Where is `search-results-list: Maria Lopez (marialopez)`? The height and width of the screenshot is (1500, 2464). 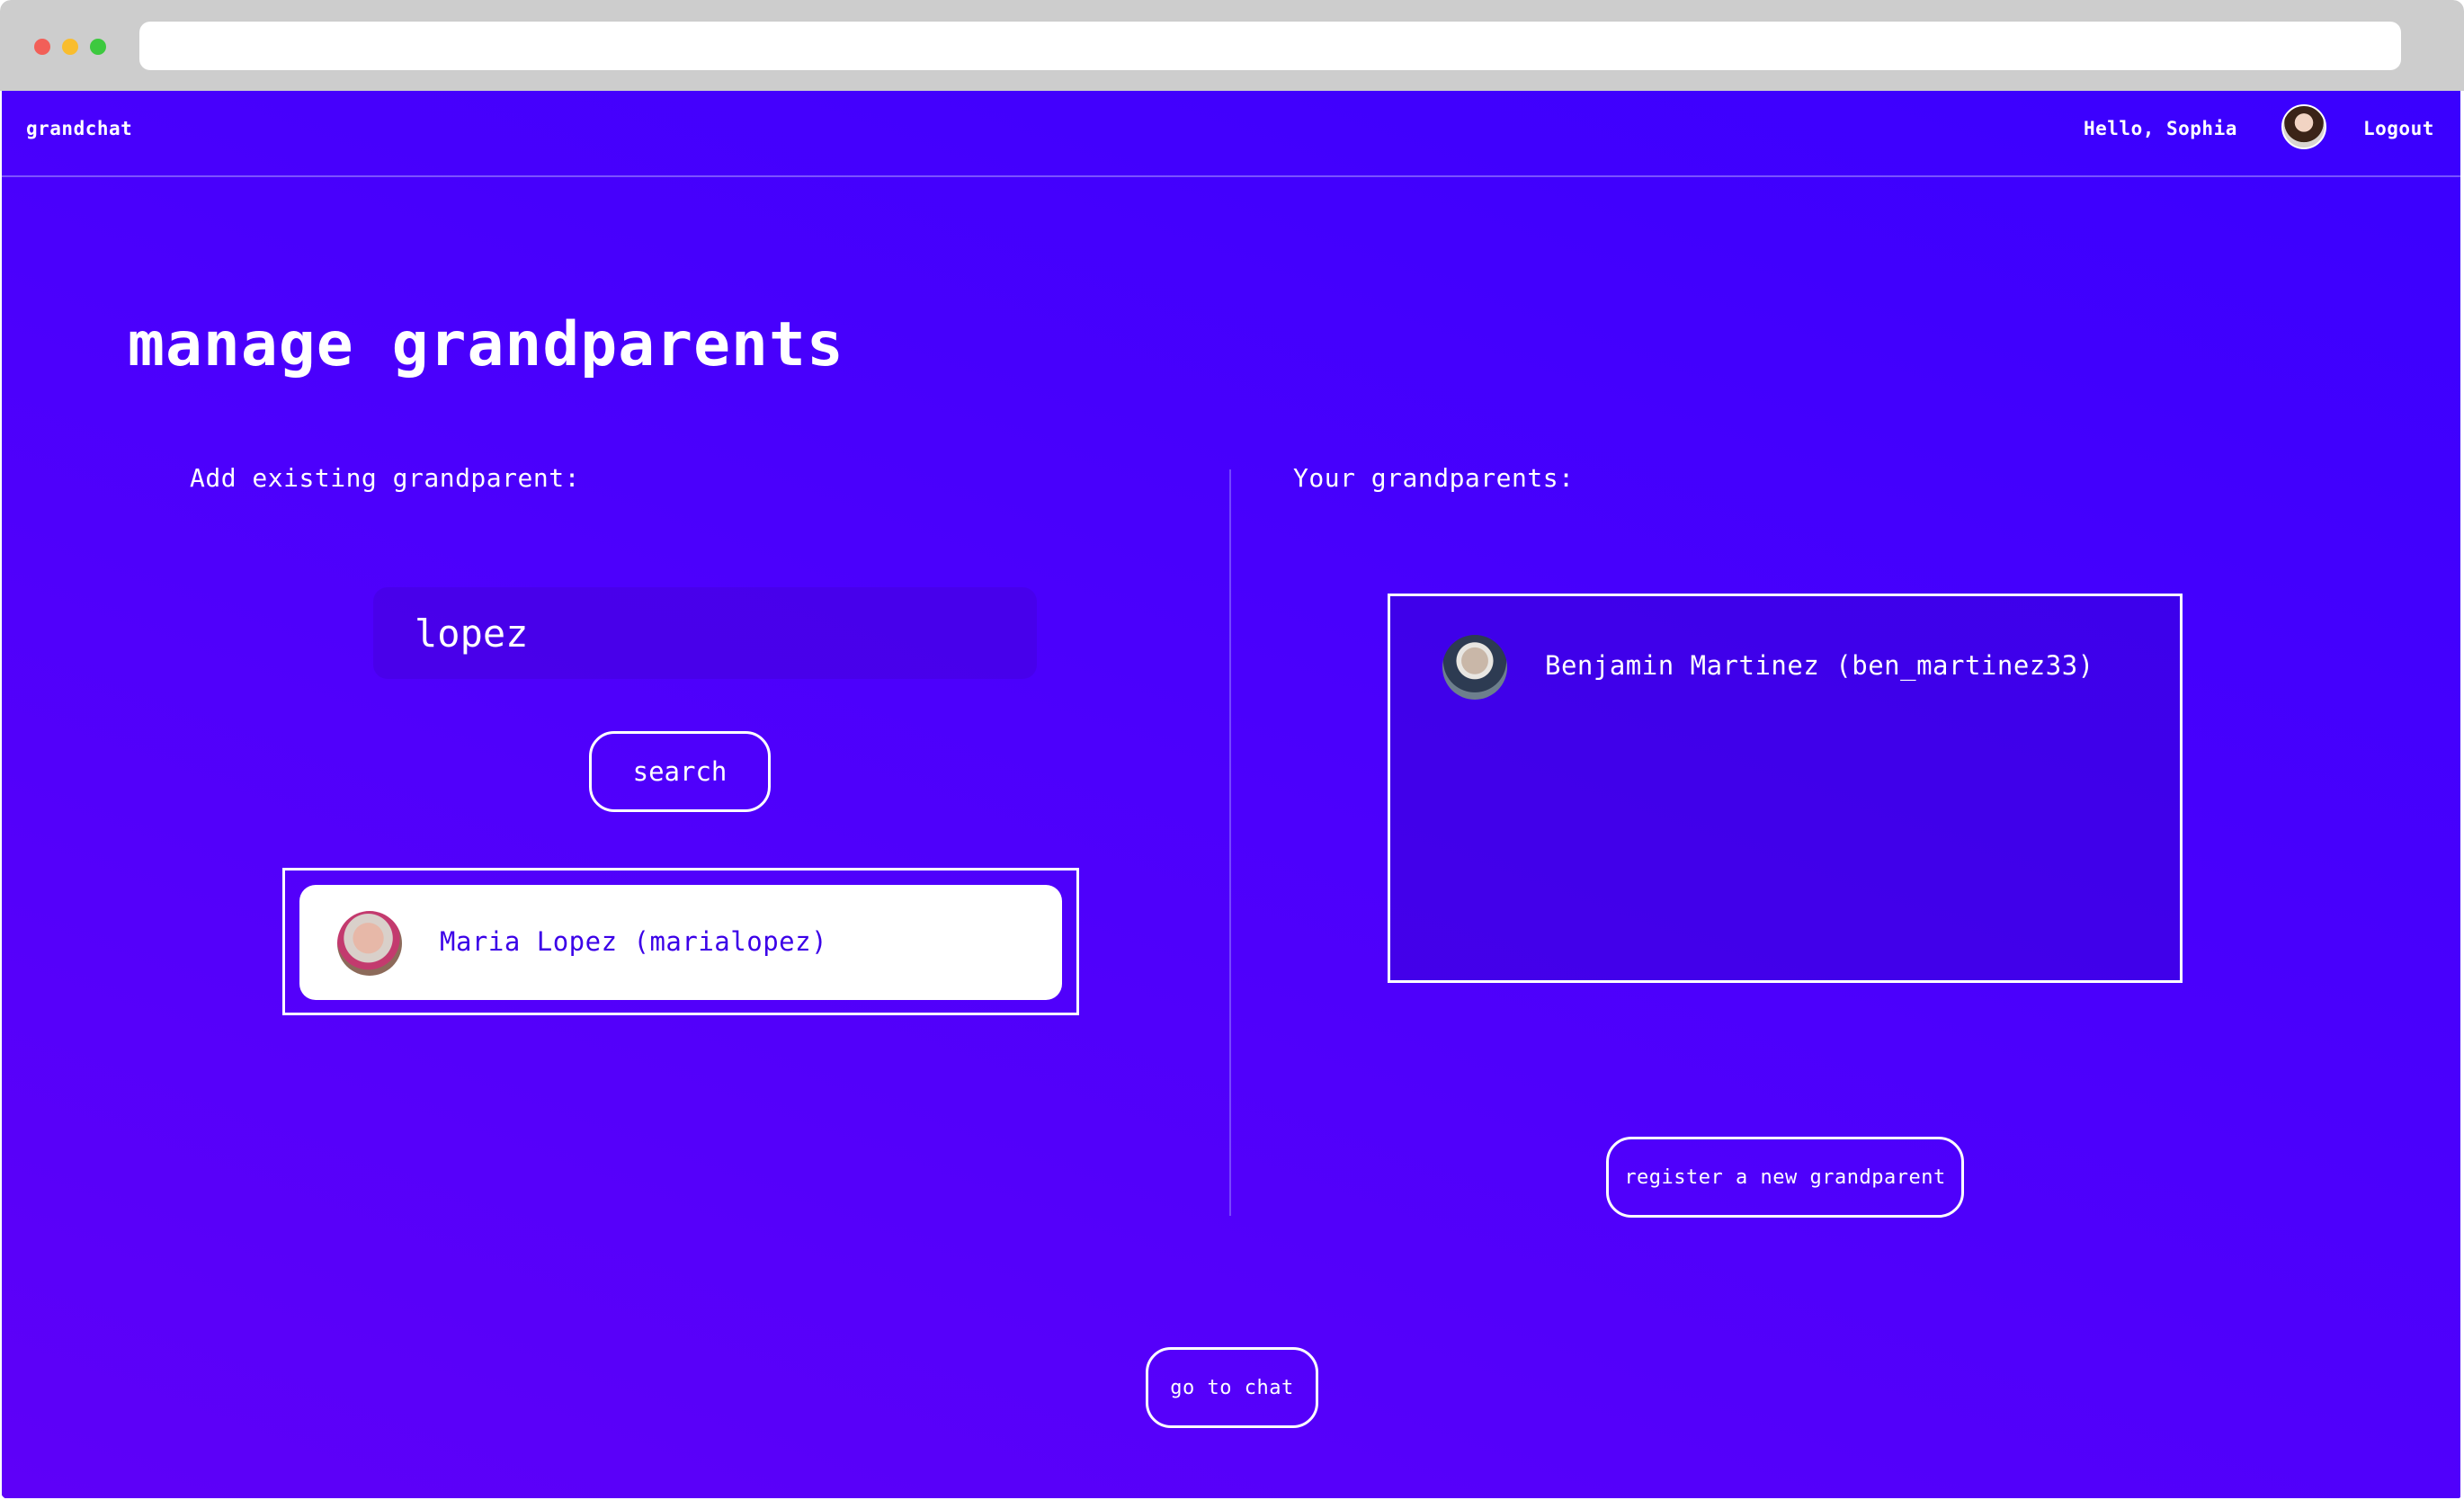
search-results-list: Maria Lopez (marialopez) is located at coordinates (681, 941).